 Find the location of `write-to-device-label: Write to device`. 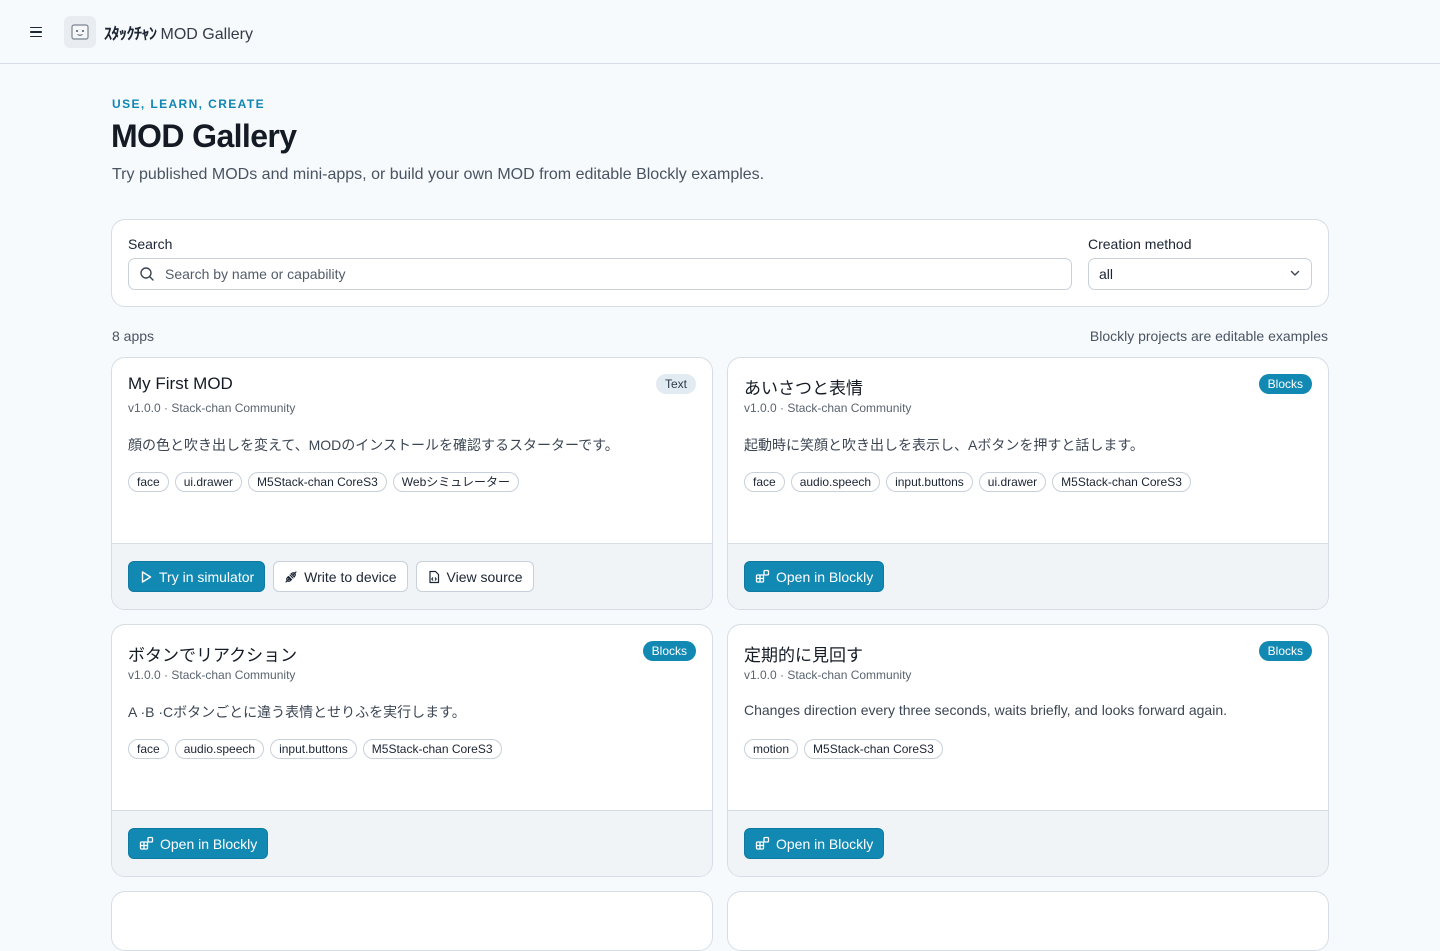

write-to-device-label: Write to device is located at coordinates (350, 576).